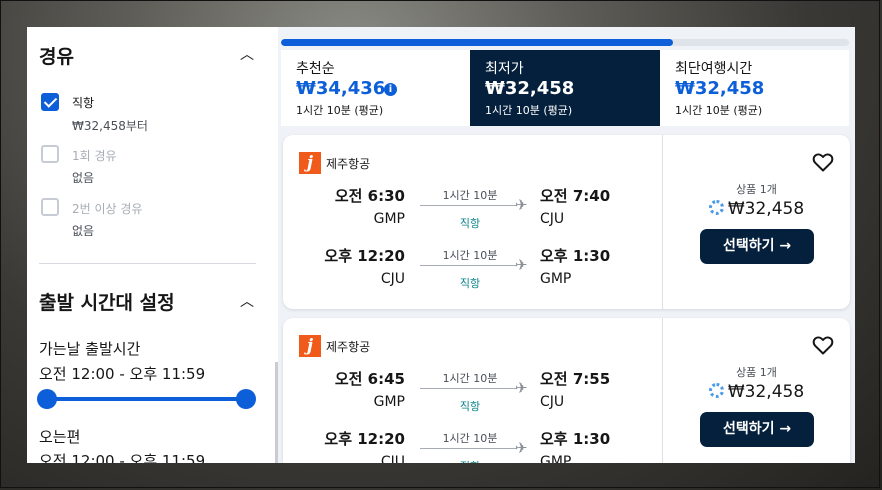 This screenshot has height=490, width=882. What do you see at coordinates (662, 222) in the screenshot?
I see `card-divider` at bounding box center [662, 222].